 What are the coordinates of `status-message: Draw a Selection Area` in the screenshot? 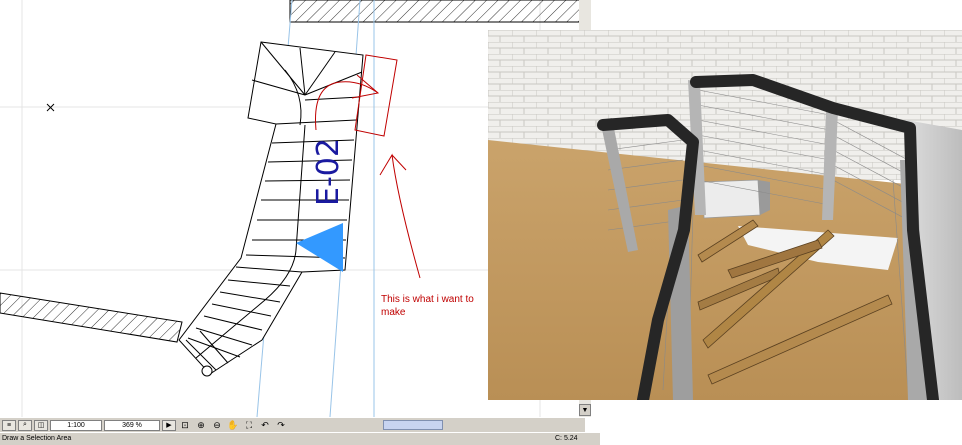 It's located at (37, 438).